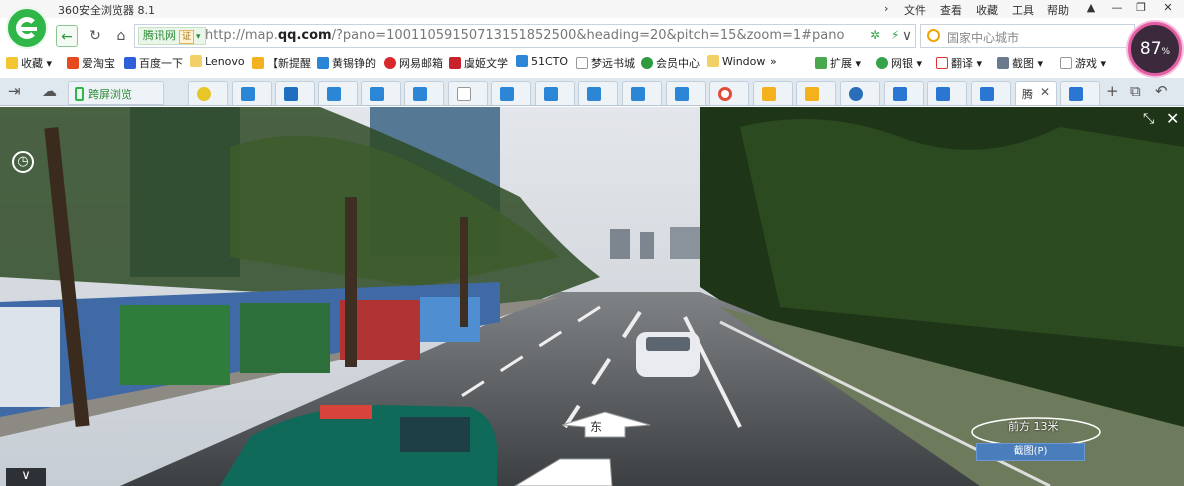 The width and height of the screenshot is (1184, 486). What do you see at coordinates (413, 63) in the screenshot?
I see `bookmark-163mail: 网易邮箱` at bounding box center [413, 63].